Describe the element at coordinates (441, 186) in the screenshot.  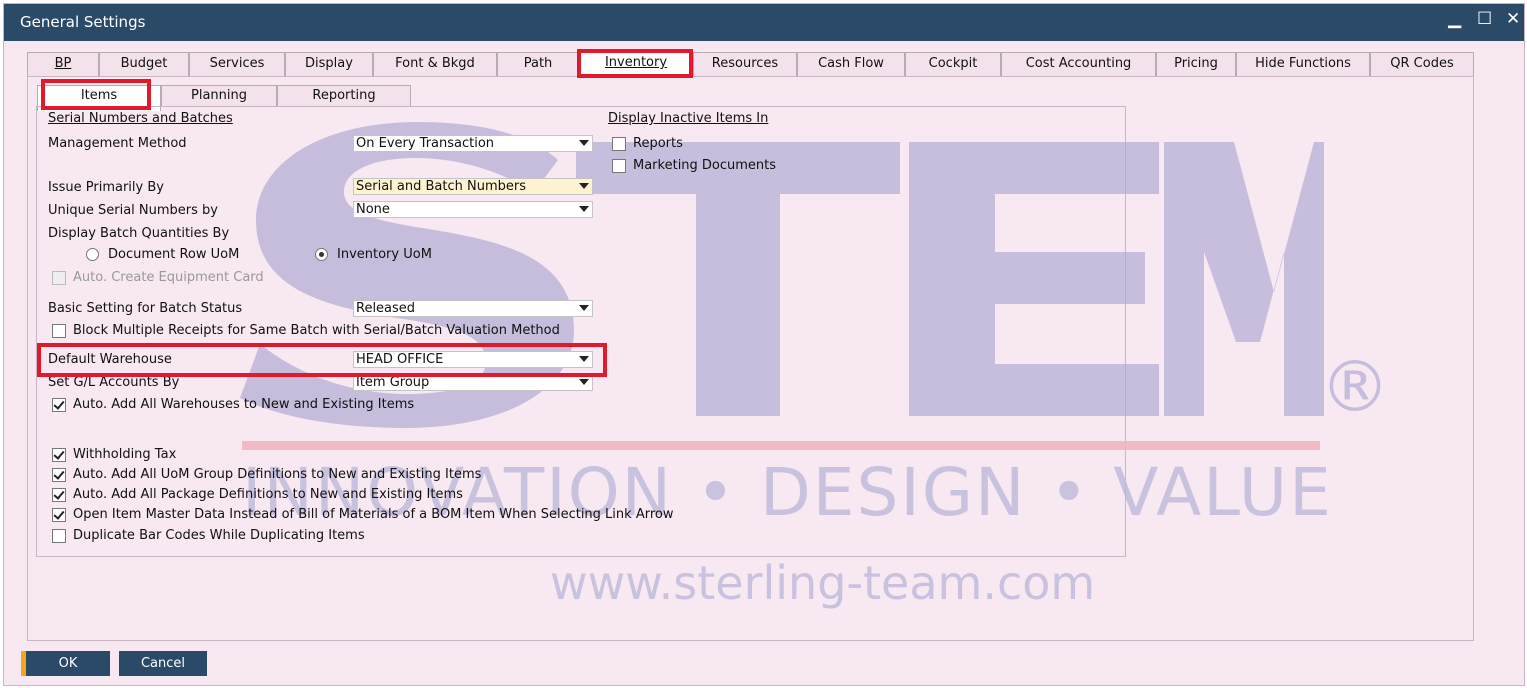
I see `issue-primarily-value: Serial and Batch Numbers` at that location.